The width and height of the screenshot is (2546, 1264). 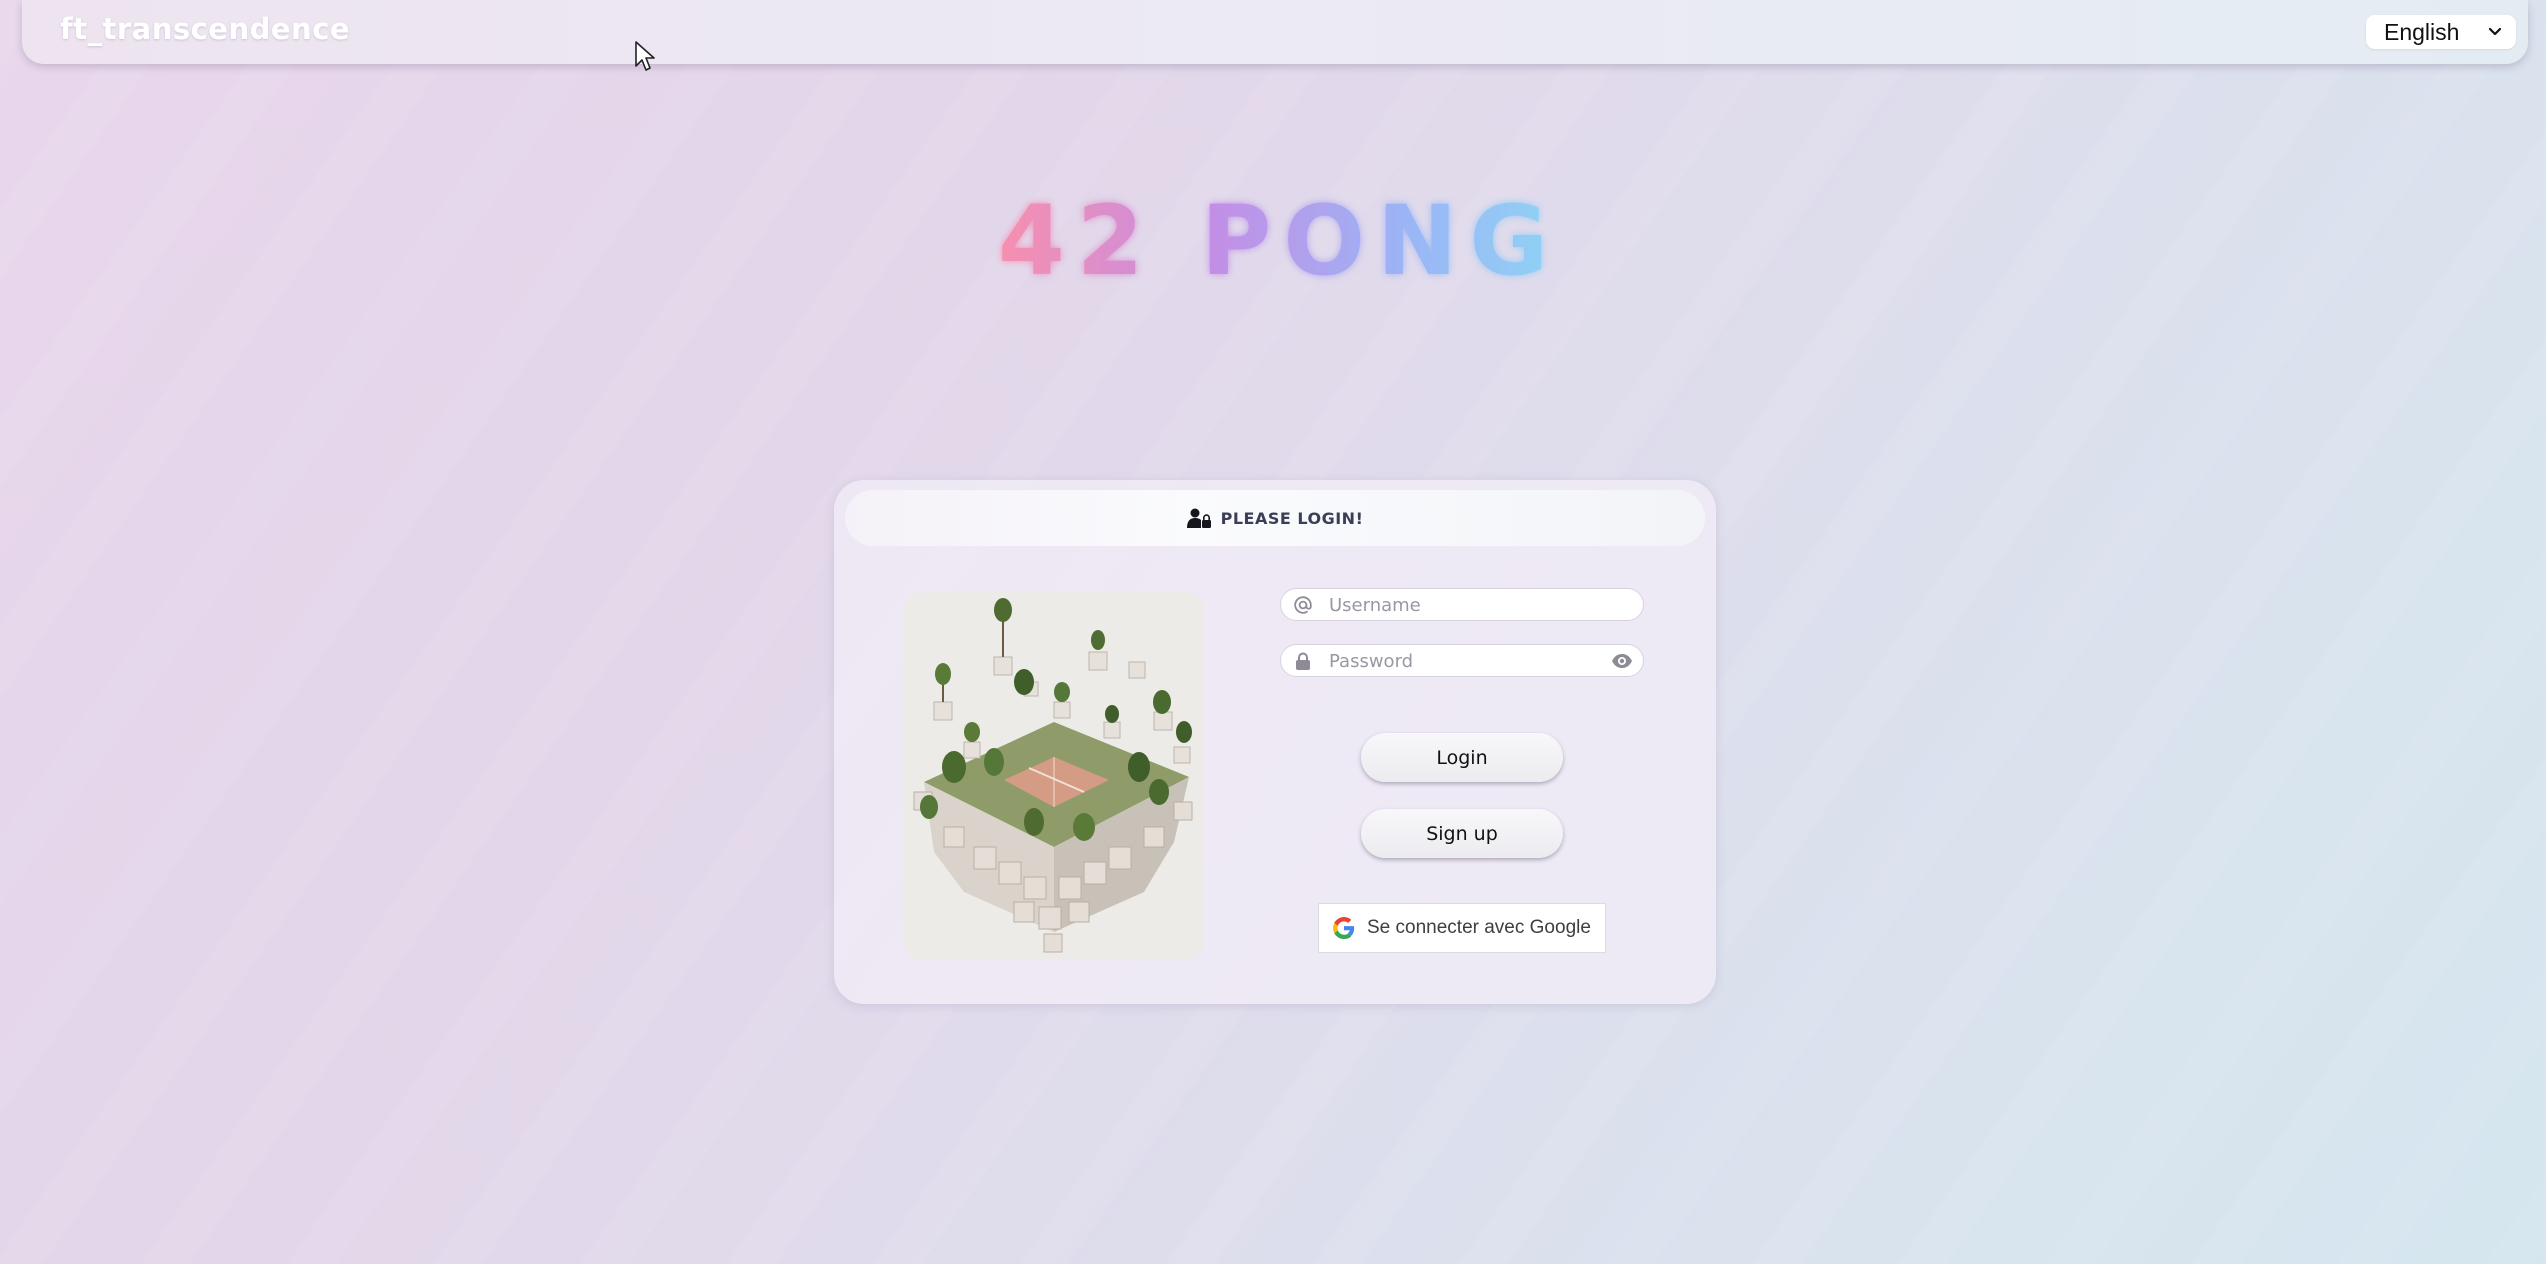 What do you see at coordinates (1479, 927) in the screenshot?
I see `google-signin-label: Se connecter avec Google` at bounding box center [1479, 927].